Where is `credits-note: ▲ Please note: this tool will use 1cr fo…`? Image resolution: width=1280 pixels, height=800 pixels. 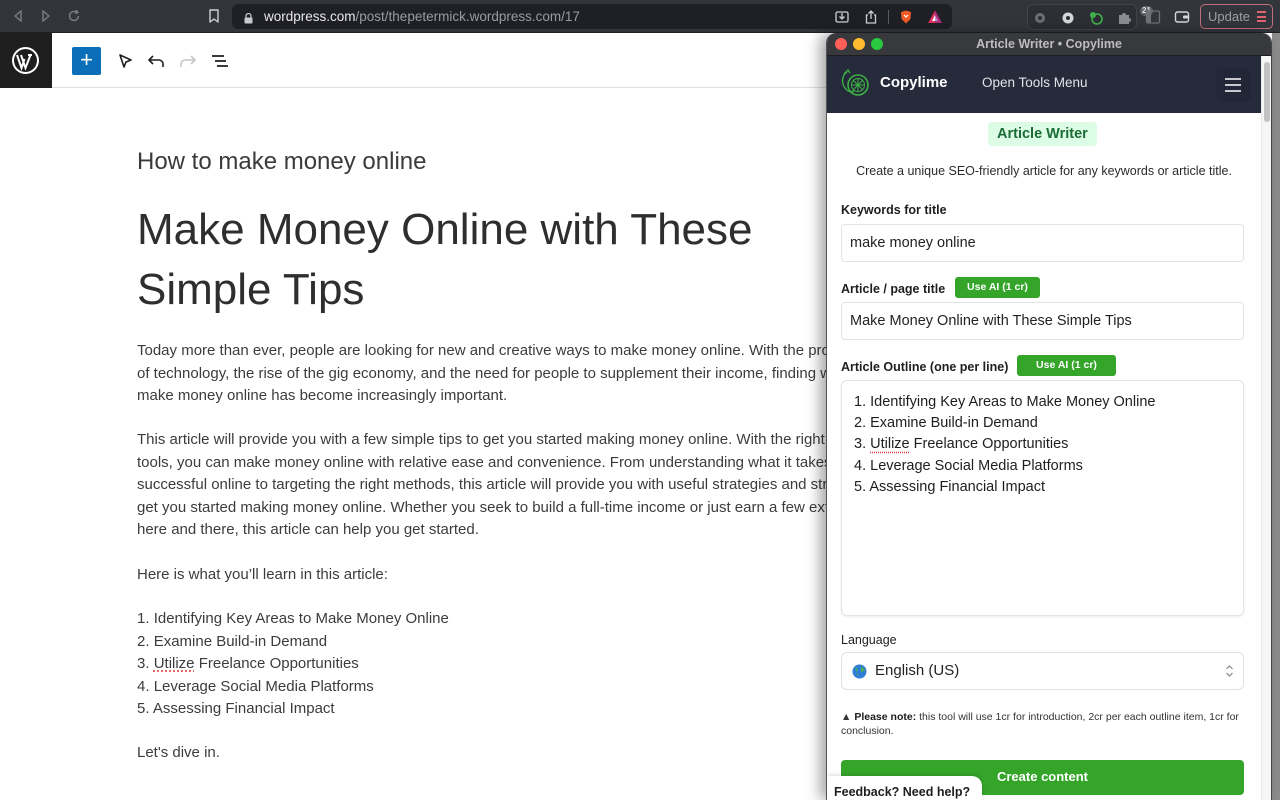
credits-note: ▲ Please note: this tool will use 1cr fo… is located at coordinates (1046, 724).